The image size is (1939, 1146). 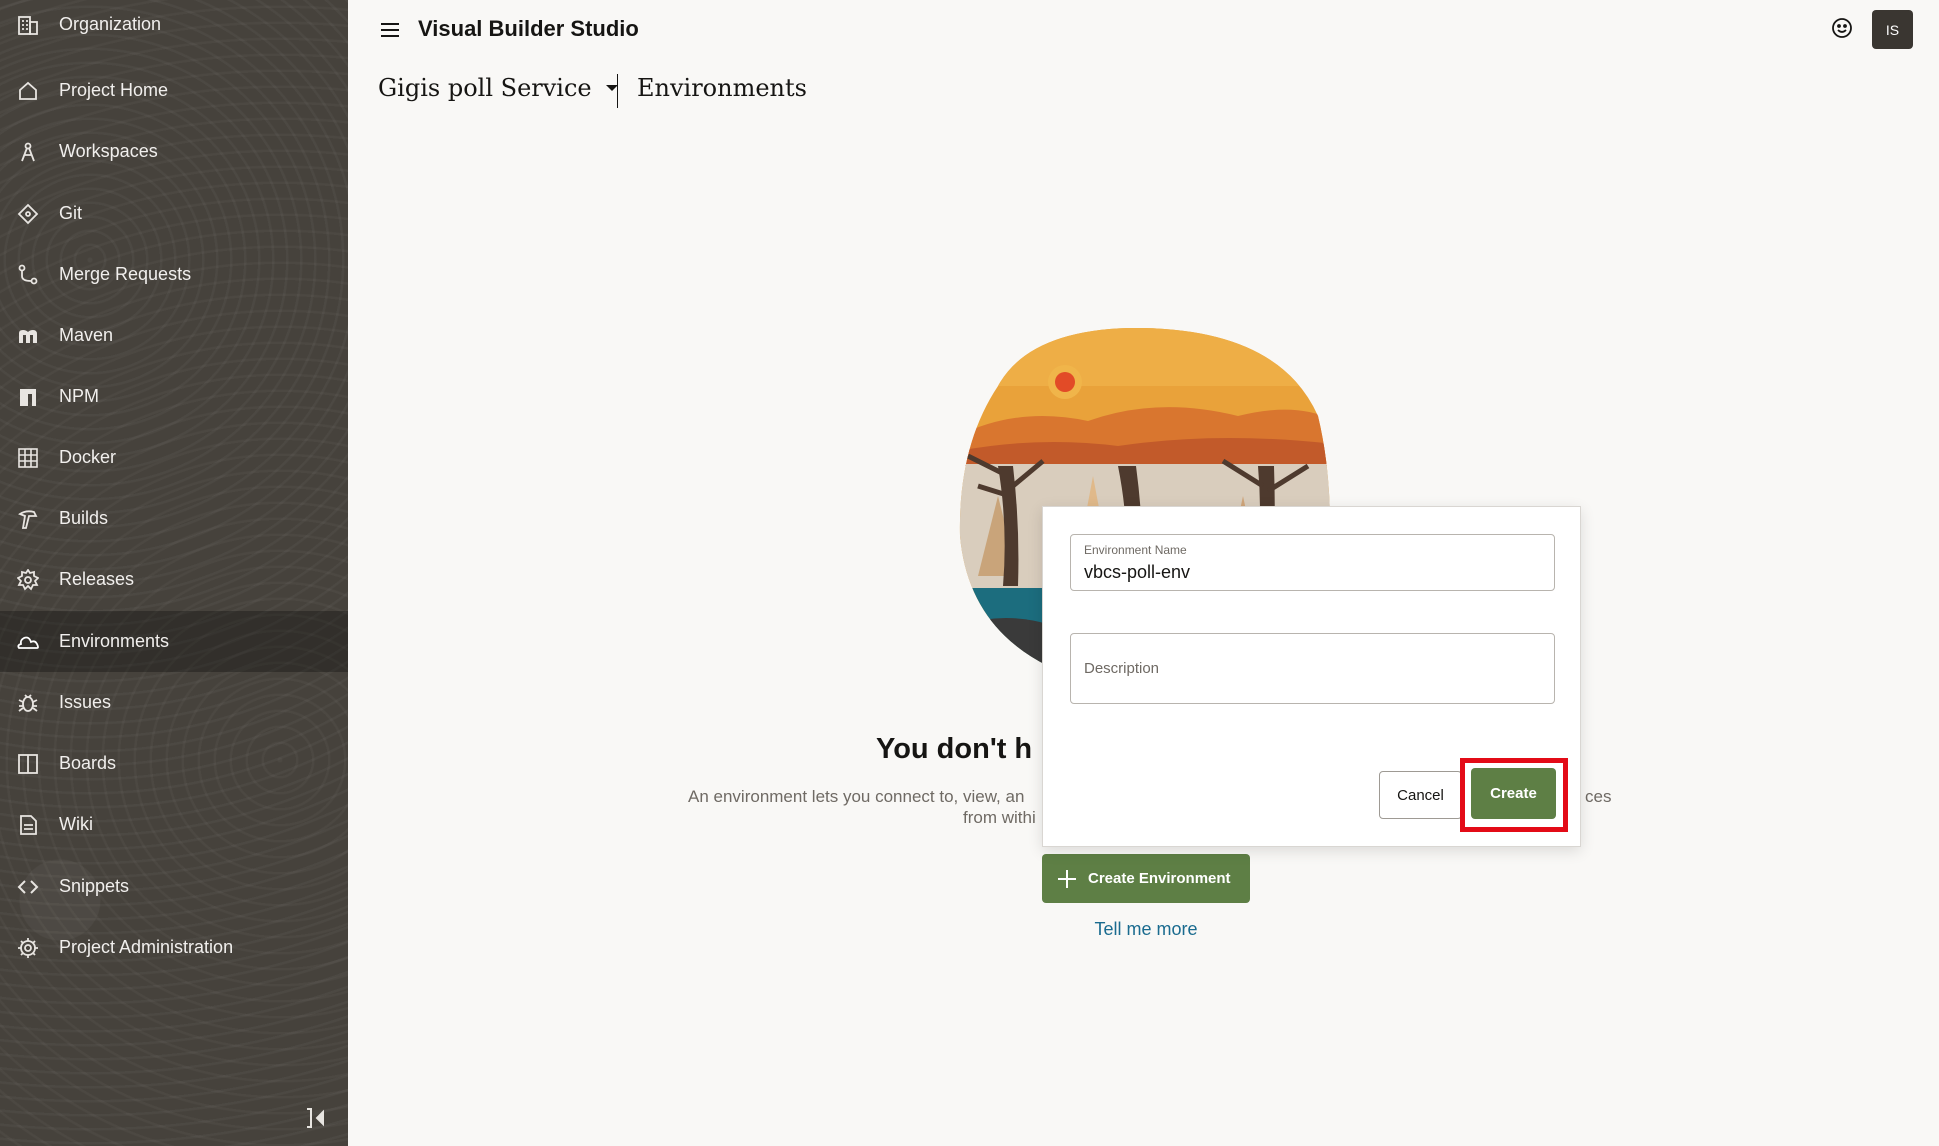 What do you see at coordinates (97, 579) in the screenshot?
I see `sidebar-item-label: Releases` at bounding box center [97, 579].